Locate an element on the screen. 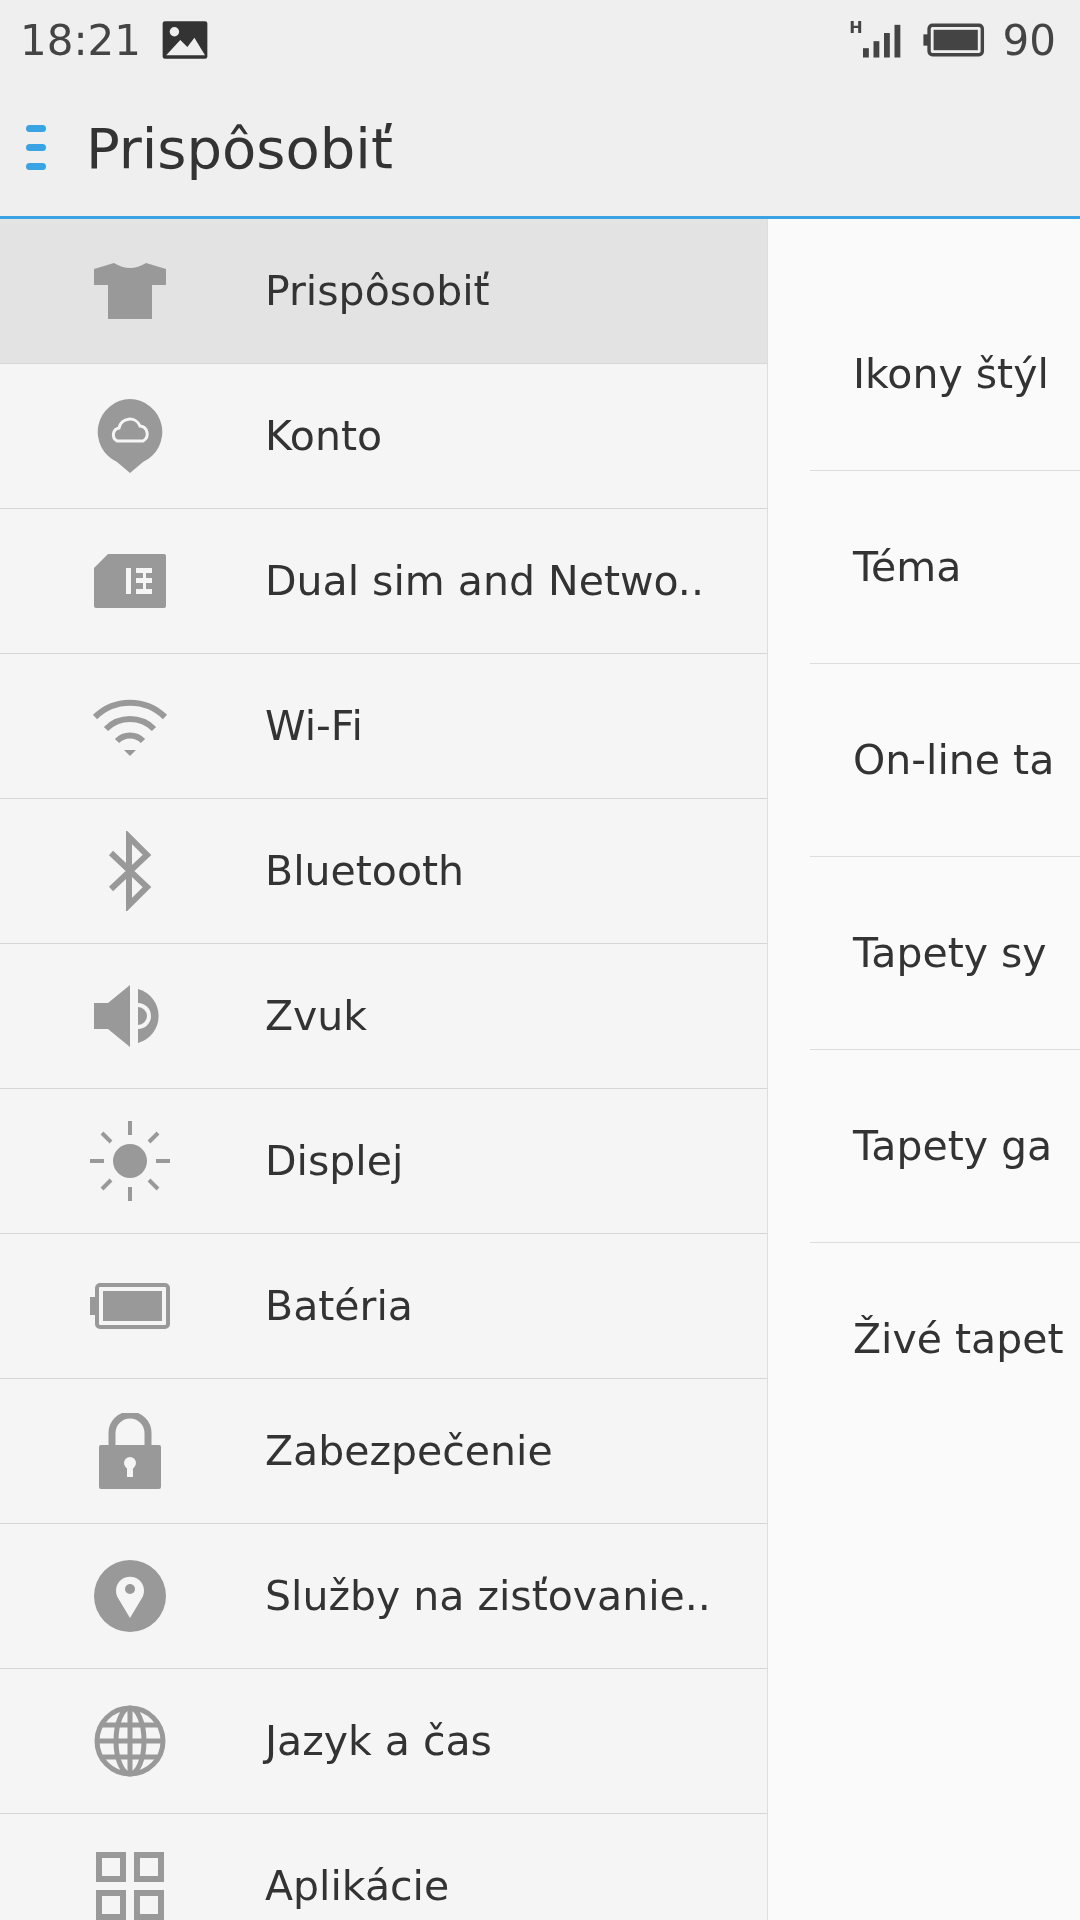  cloud-icon is located at coordinates (129, 436).